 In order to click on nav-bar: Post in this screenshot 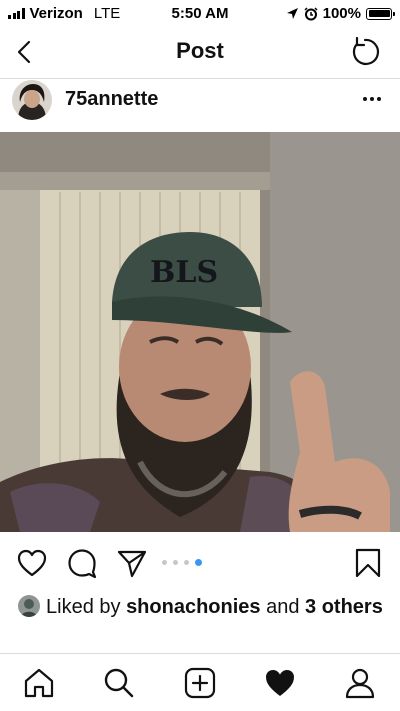, I will do `click(200, 52)`.